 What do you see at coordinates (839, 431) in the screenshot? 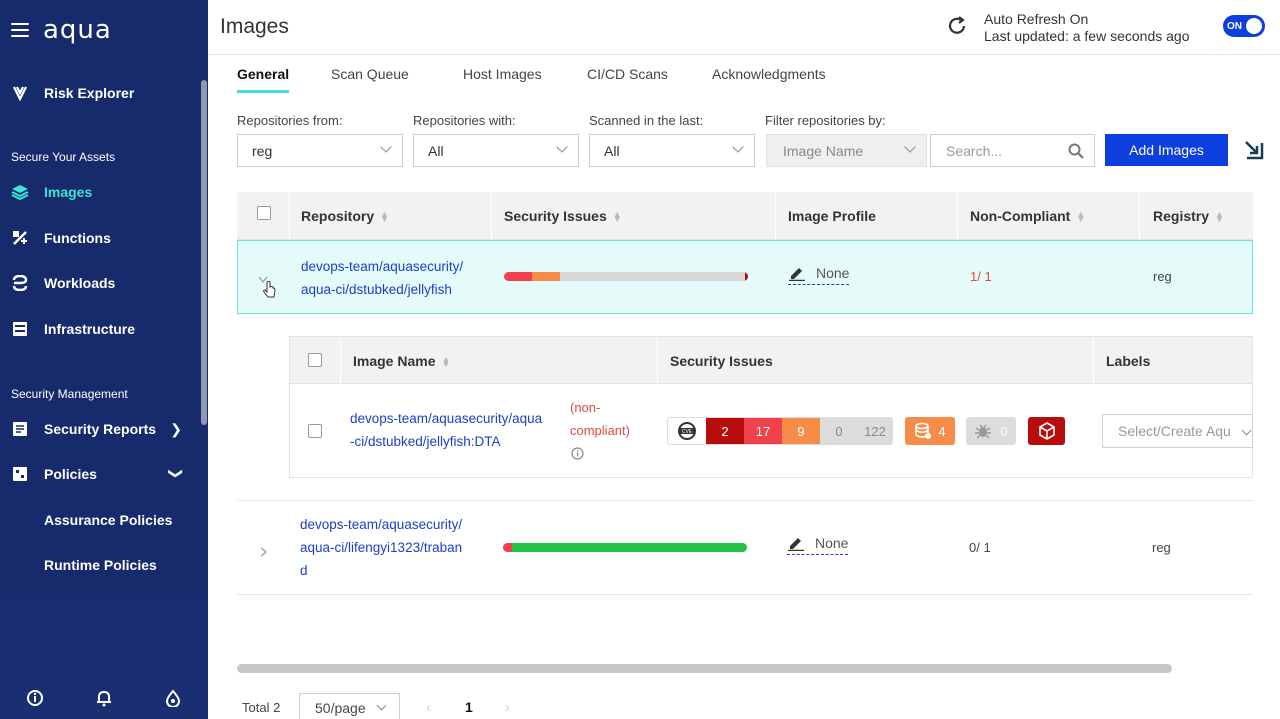
I see `low-count: 0` at bounding box center [839, 431].